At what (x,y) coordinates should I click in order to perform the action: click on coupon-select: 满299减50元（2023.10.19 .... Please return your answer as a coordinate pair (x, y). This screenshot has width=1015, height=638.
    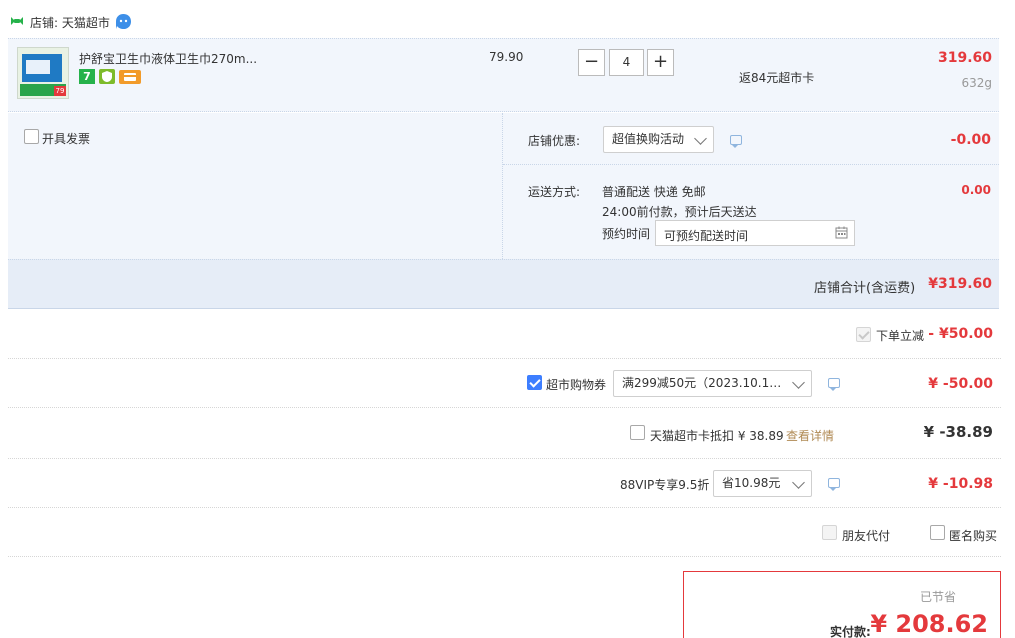
    Looking at the image, I should click on (712, 383).